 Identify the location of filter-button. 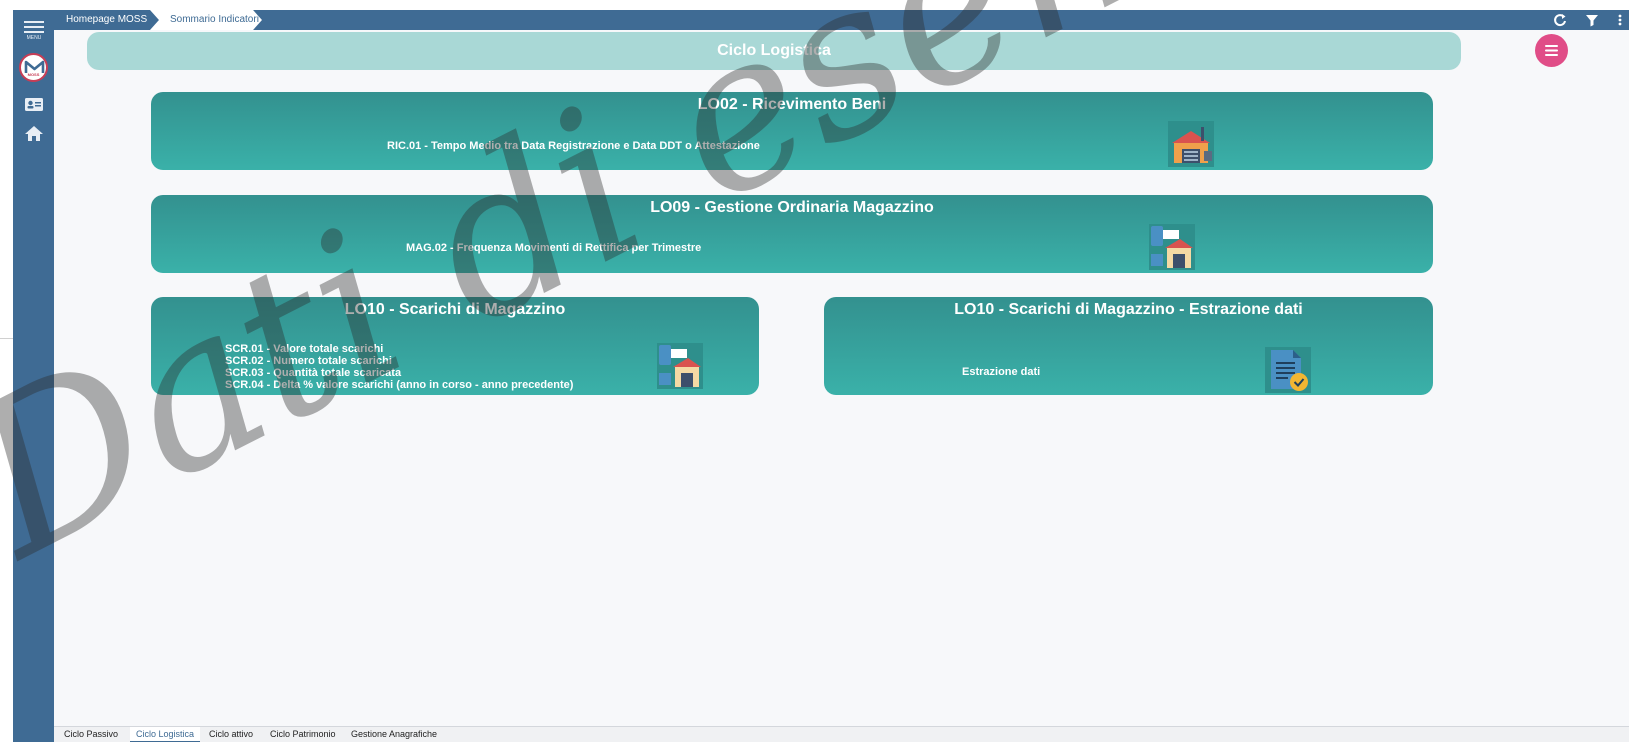
(1592, 20).